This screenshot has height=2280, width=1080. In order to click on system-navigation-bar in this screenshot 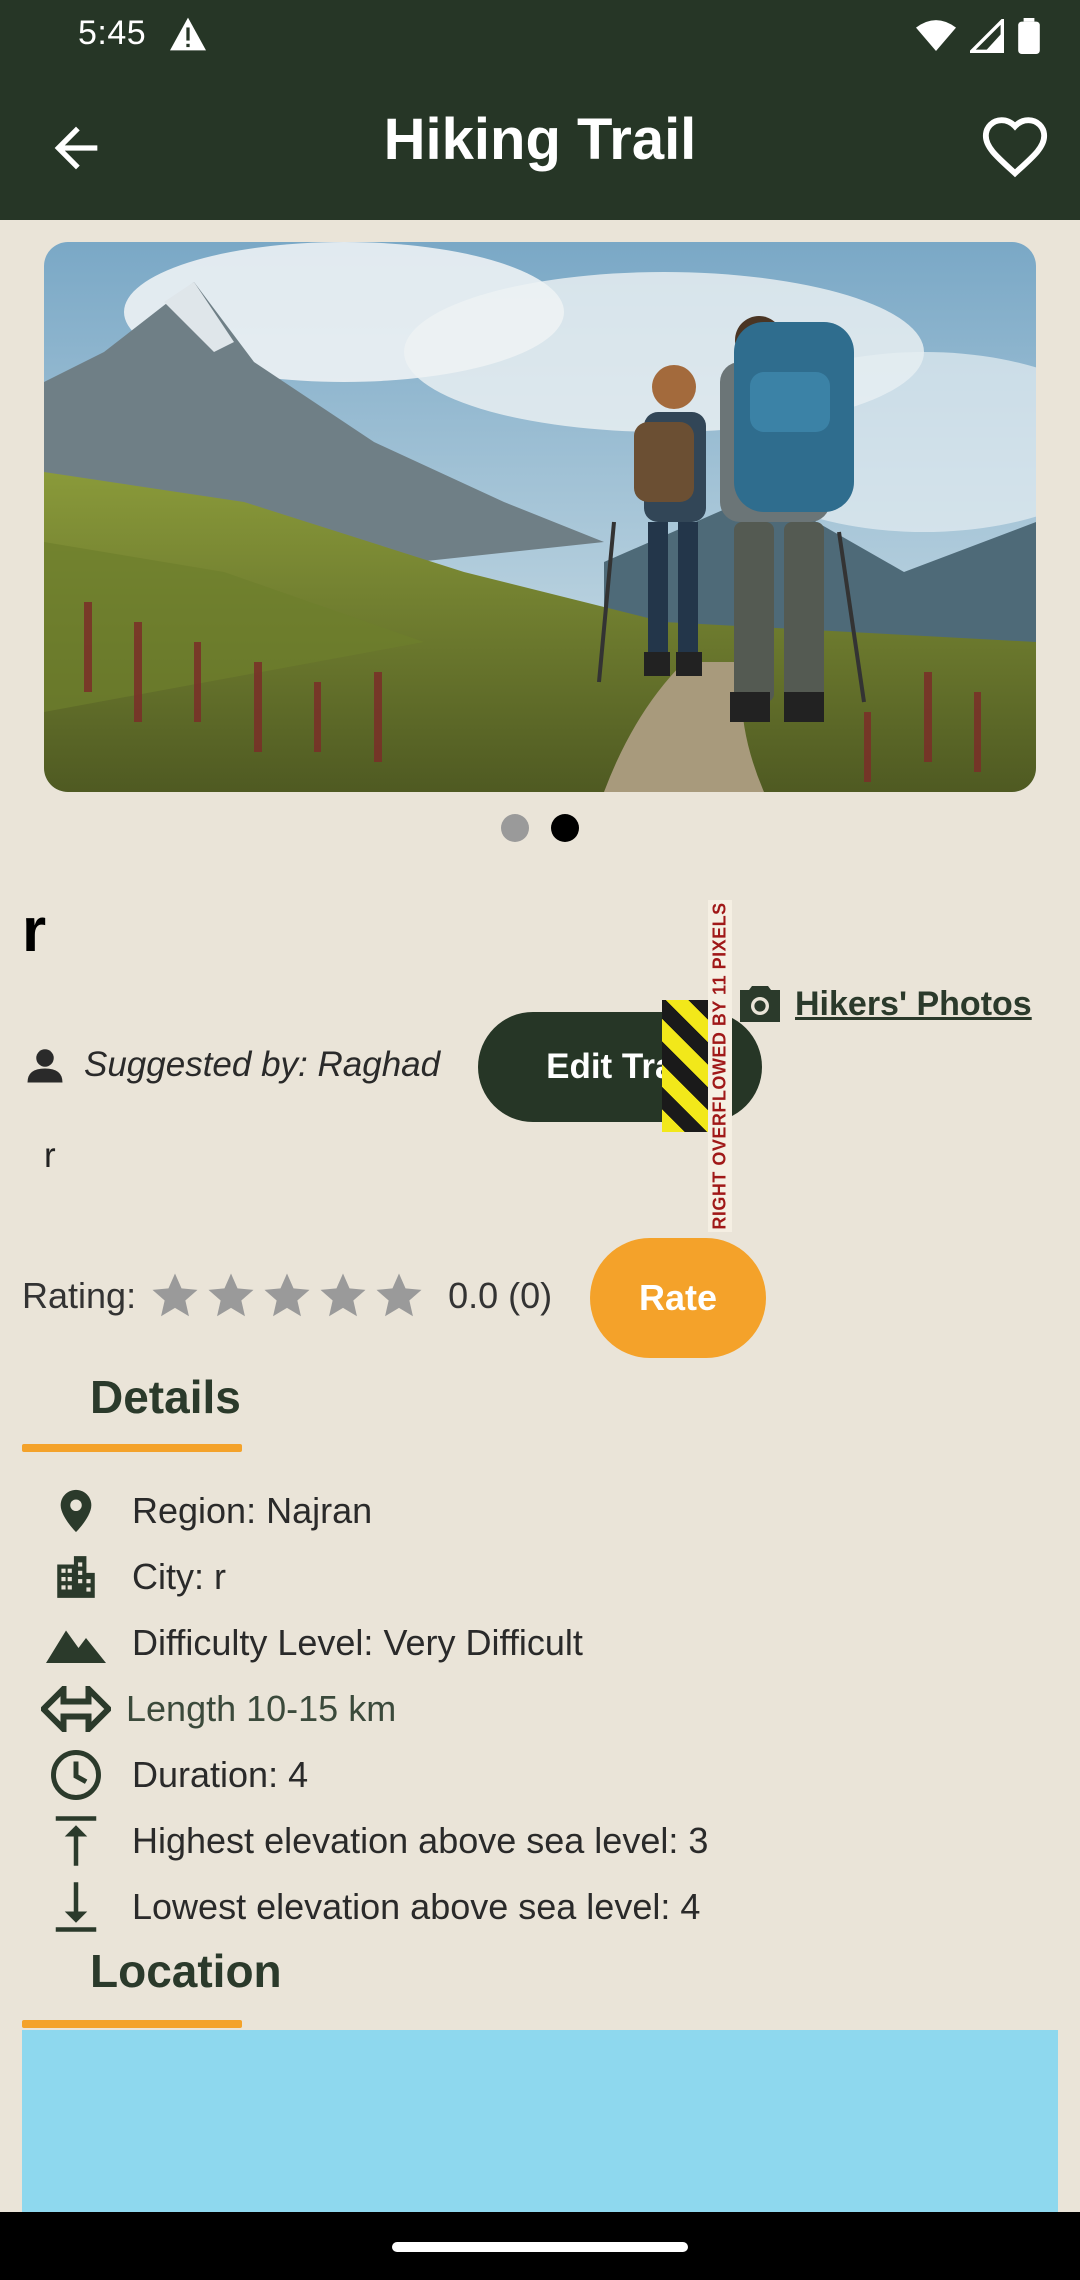, I will do `click(540, 2246)`.